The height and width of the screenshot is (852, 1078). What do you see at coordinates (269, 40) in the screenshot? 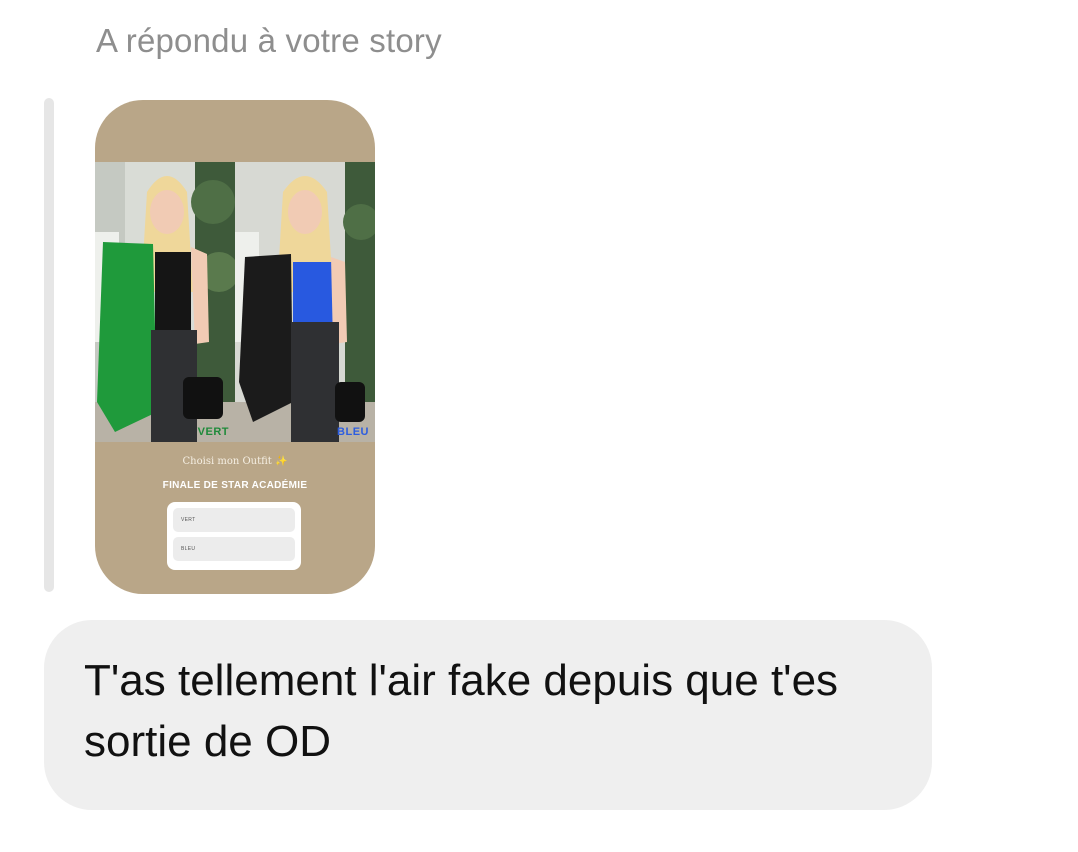
I see `story-reply-context: A répondu à votre story` at bounding box center [269, 40].